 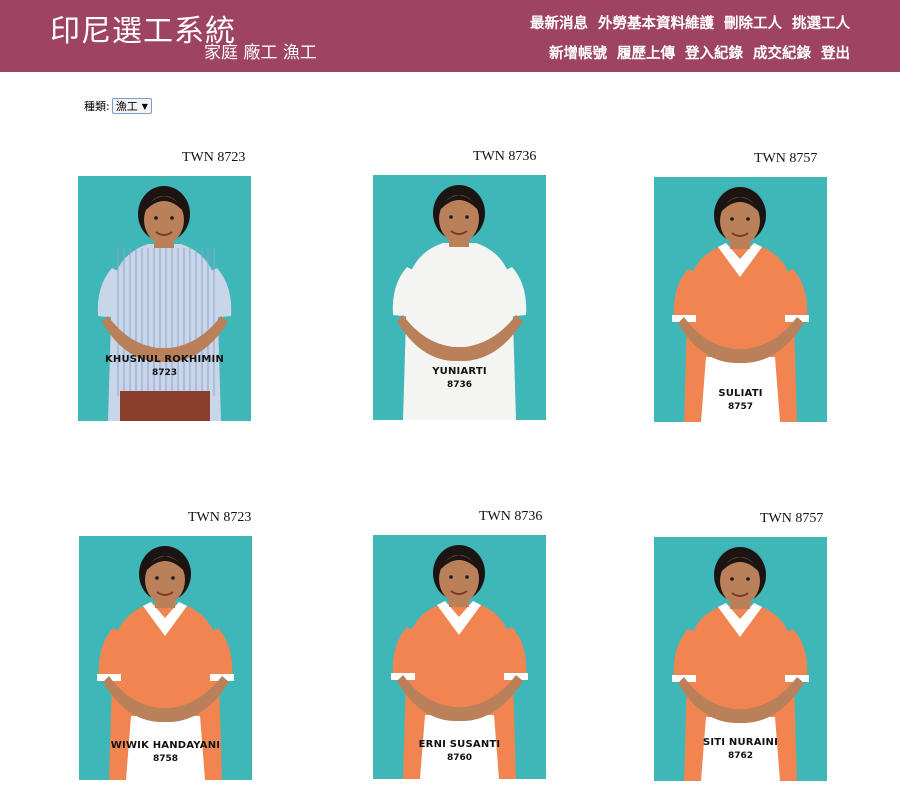 I want to click on app-subtitle: 家庭 廠工 漁工, so click(x=260, y=53).